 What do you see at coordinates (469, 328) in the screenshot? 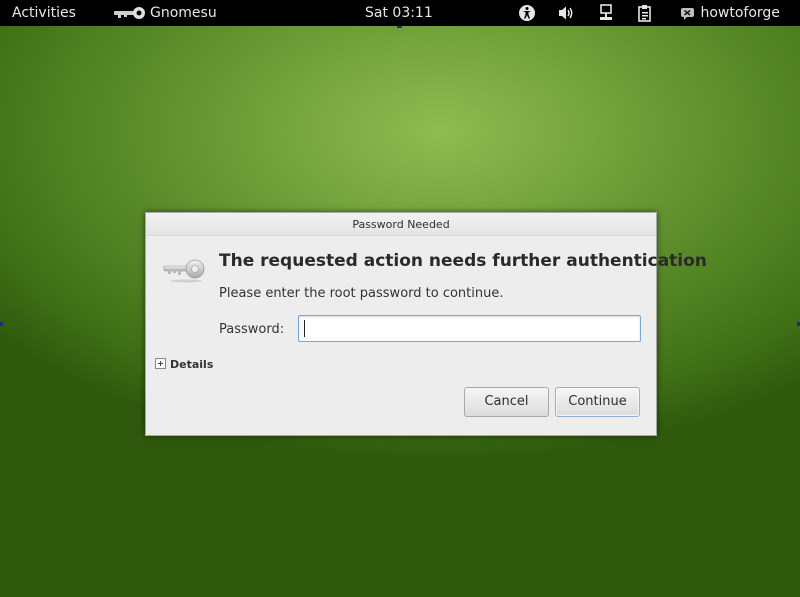
I see `password-input` at bounding box center [469, 328].